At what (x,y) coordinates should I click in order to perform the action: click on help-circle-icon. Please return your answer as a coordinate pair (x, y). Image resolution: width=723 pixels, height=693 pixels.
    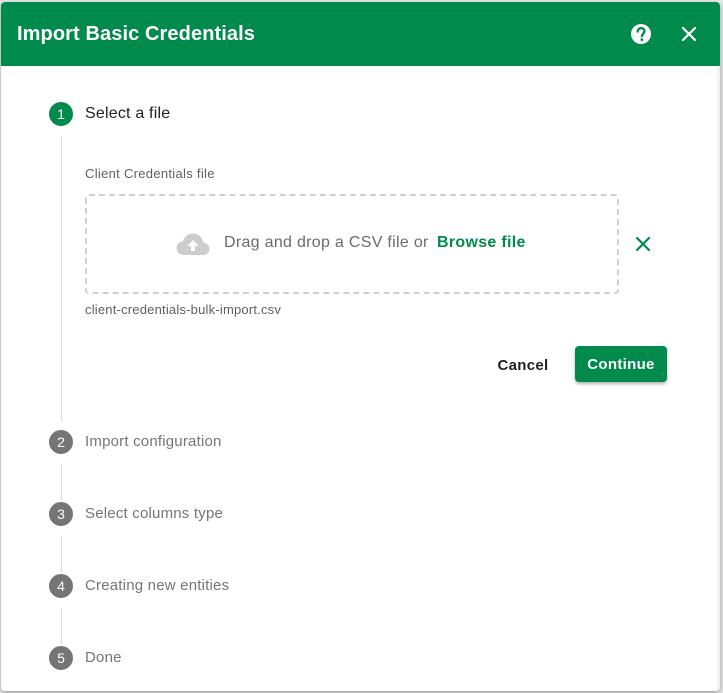
    Looking at the image, I should click on (641, 34).